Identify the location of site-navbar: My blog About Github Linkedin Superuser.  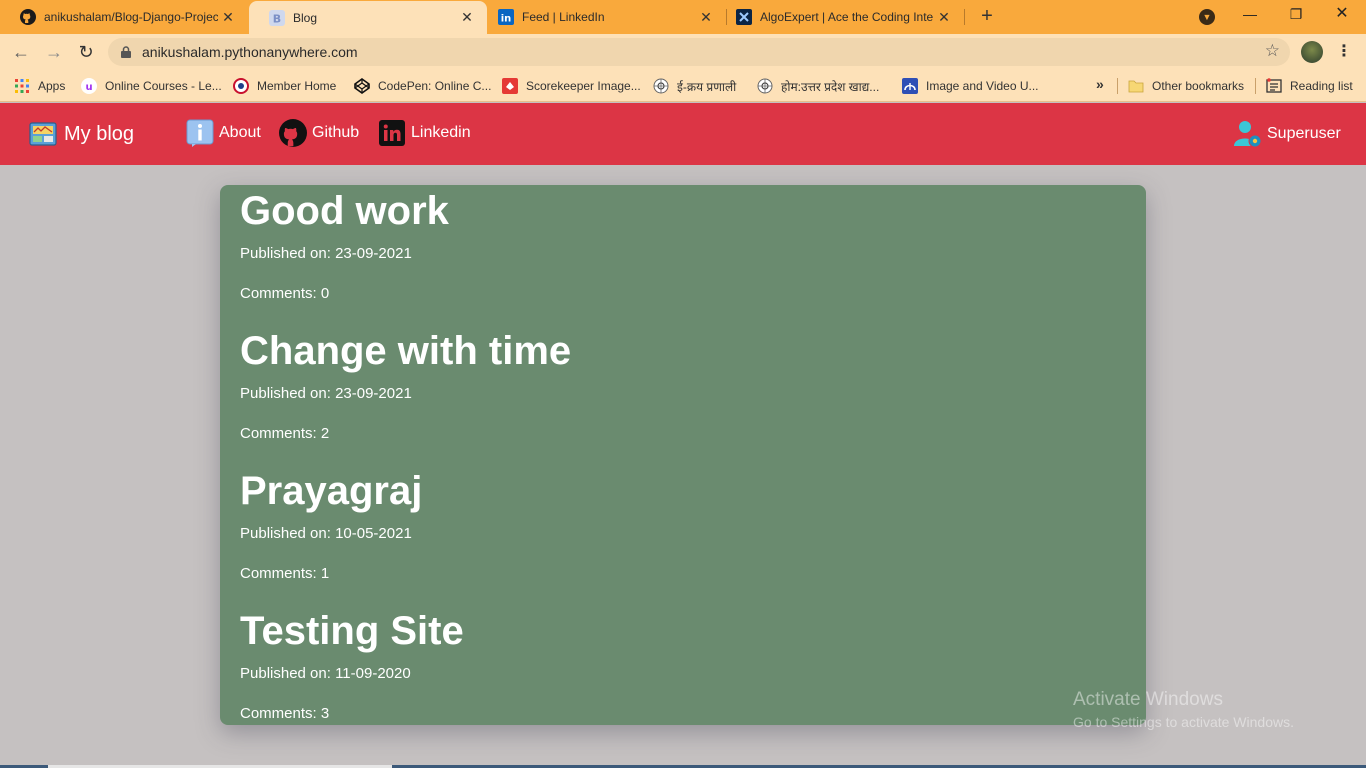
(683, 134).